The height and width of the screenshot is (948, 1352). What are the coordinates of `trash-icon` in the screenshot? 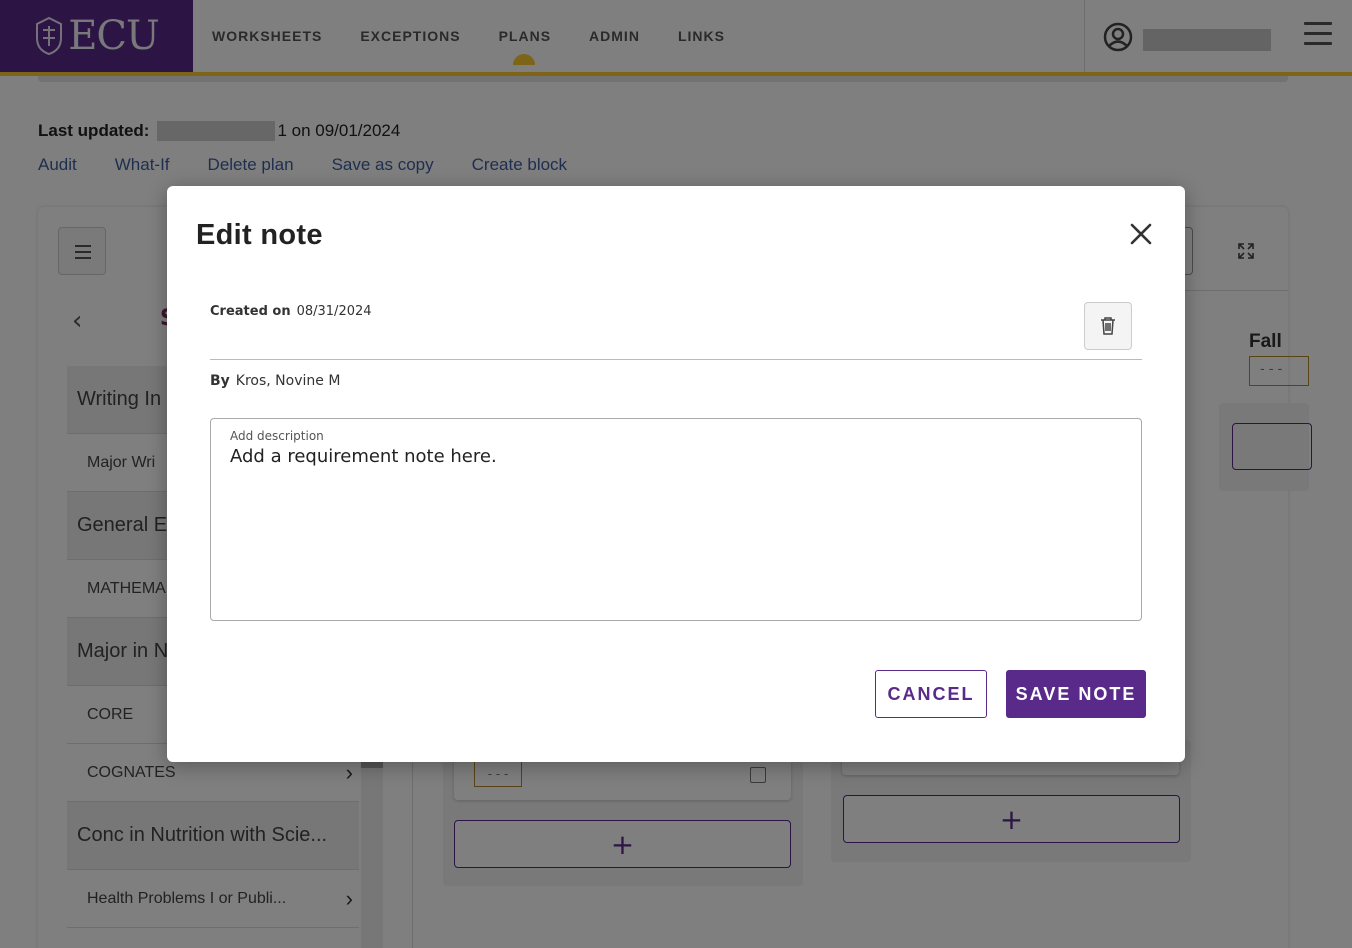 It's located at (1108, 326).